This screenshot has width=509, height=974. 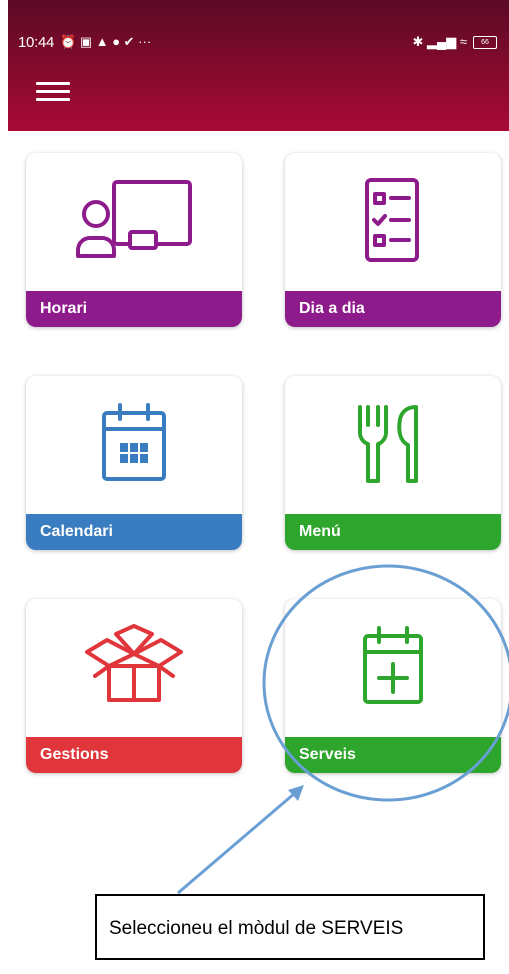 What do you see at coordinates (134, 755) in the screenshot?
I see `tile-label: Gestions` at bounding box center [134, 755].